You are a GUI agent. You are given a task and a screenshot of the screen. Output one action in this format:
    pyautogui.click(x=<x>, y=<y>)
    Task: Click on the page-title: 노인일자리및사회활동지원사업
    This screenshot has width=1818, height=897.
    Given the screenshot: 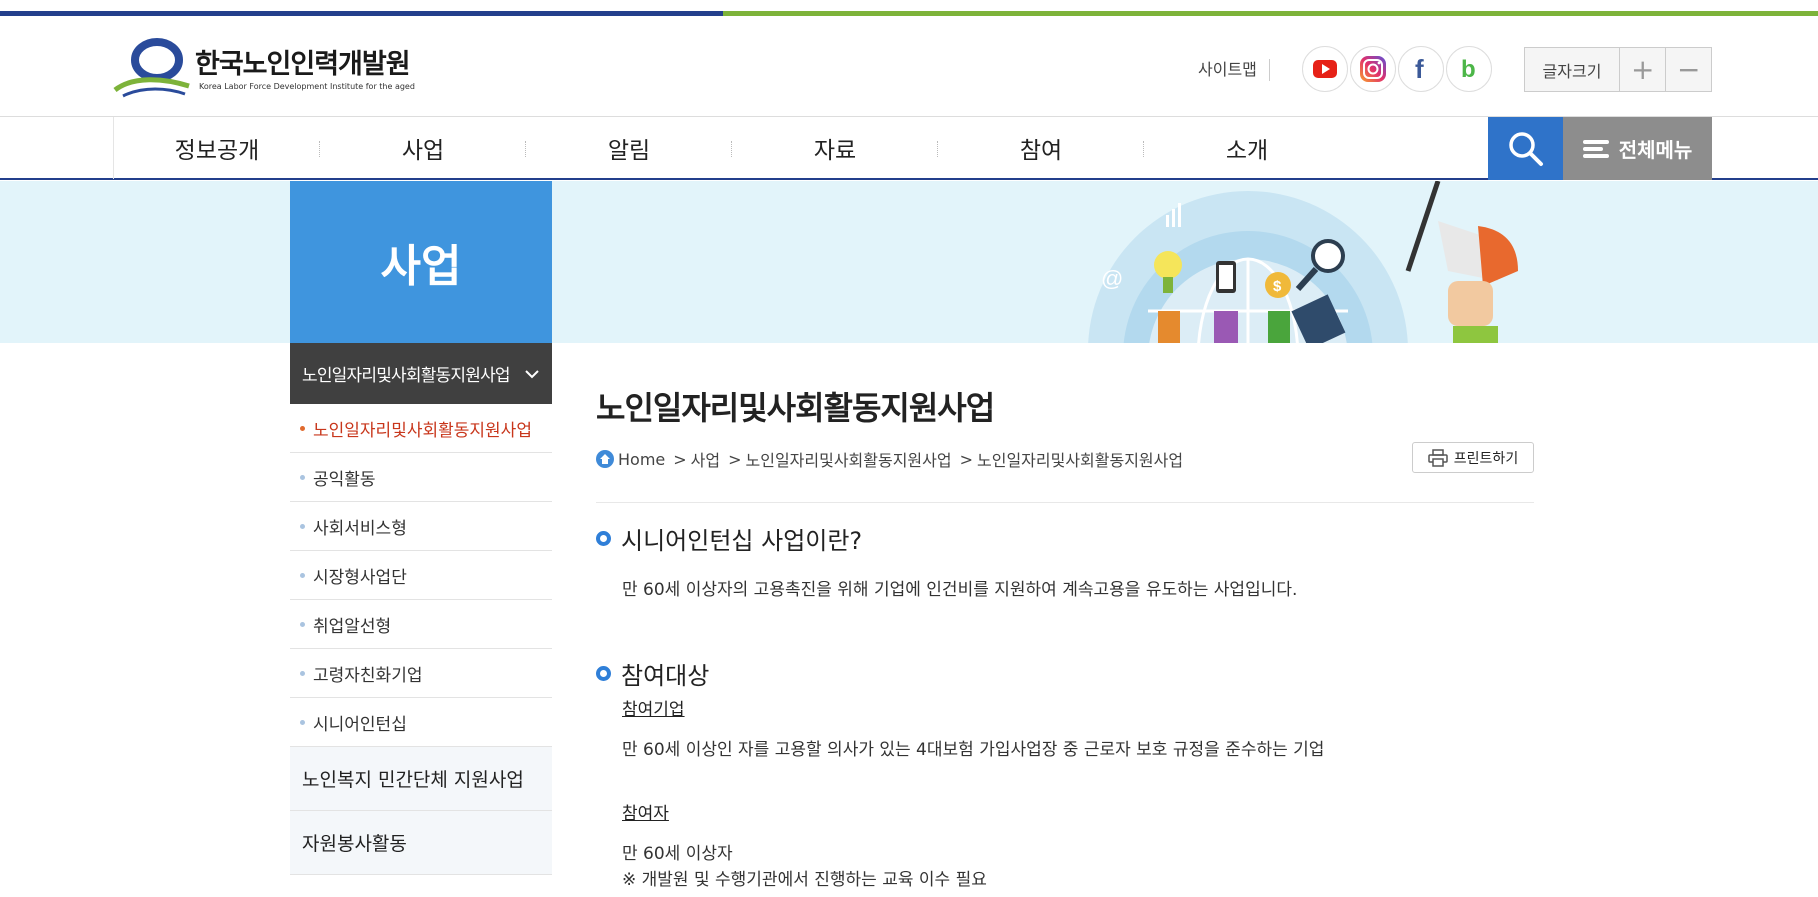 What is the action you would take?
    pyautogui.click(x=795, y=408)
    